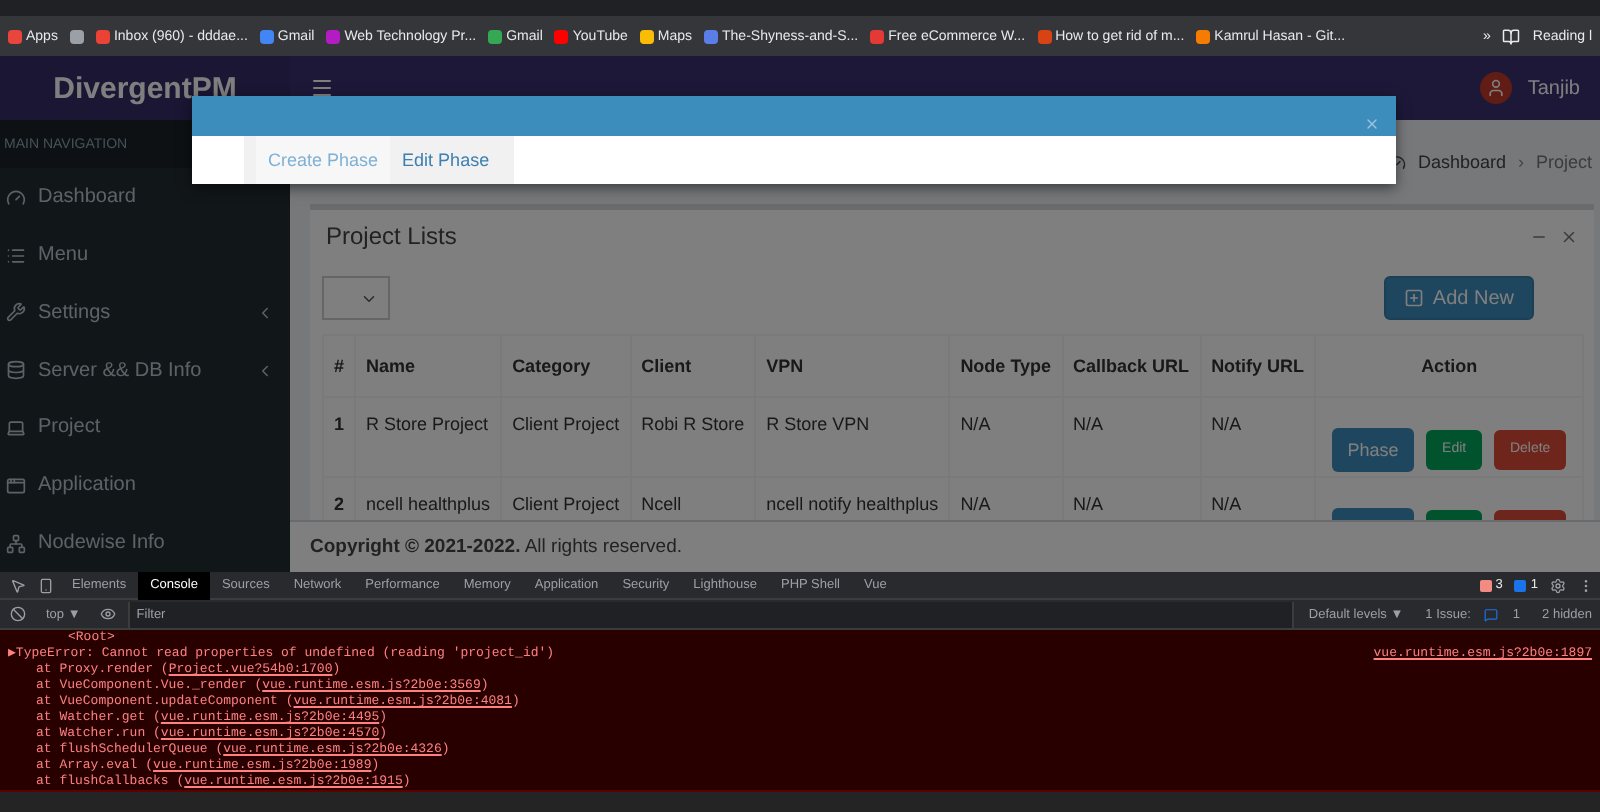 This screenshot has height=812, width=1600. Describe the element at coordinates (1491, 614) in the screenshot. I see `message-icon` at that location.